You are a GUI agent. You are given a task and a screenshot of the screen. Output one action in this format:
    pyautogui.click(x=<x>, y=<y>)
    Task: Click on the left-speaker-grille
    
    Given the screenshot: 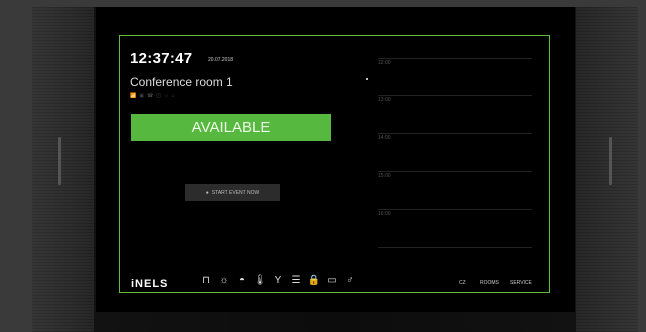 What is the action you would take?
    pyautogui.click(x=63, y=169)
    